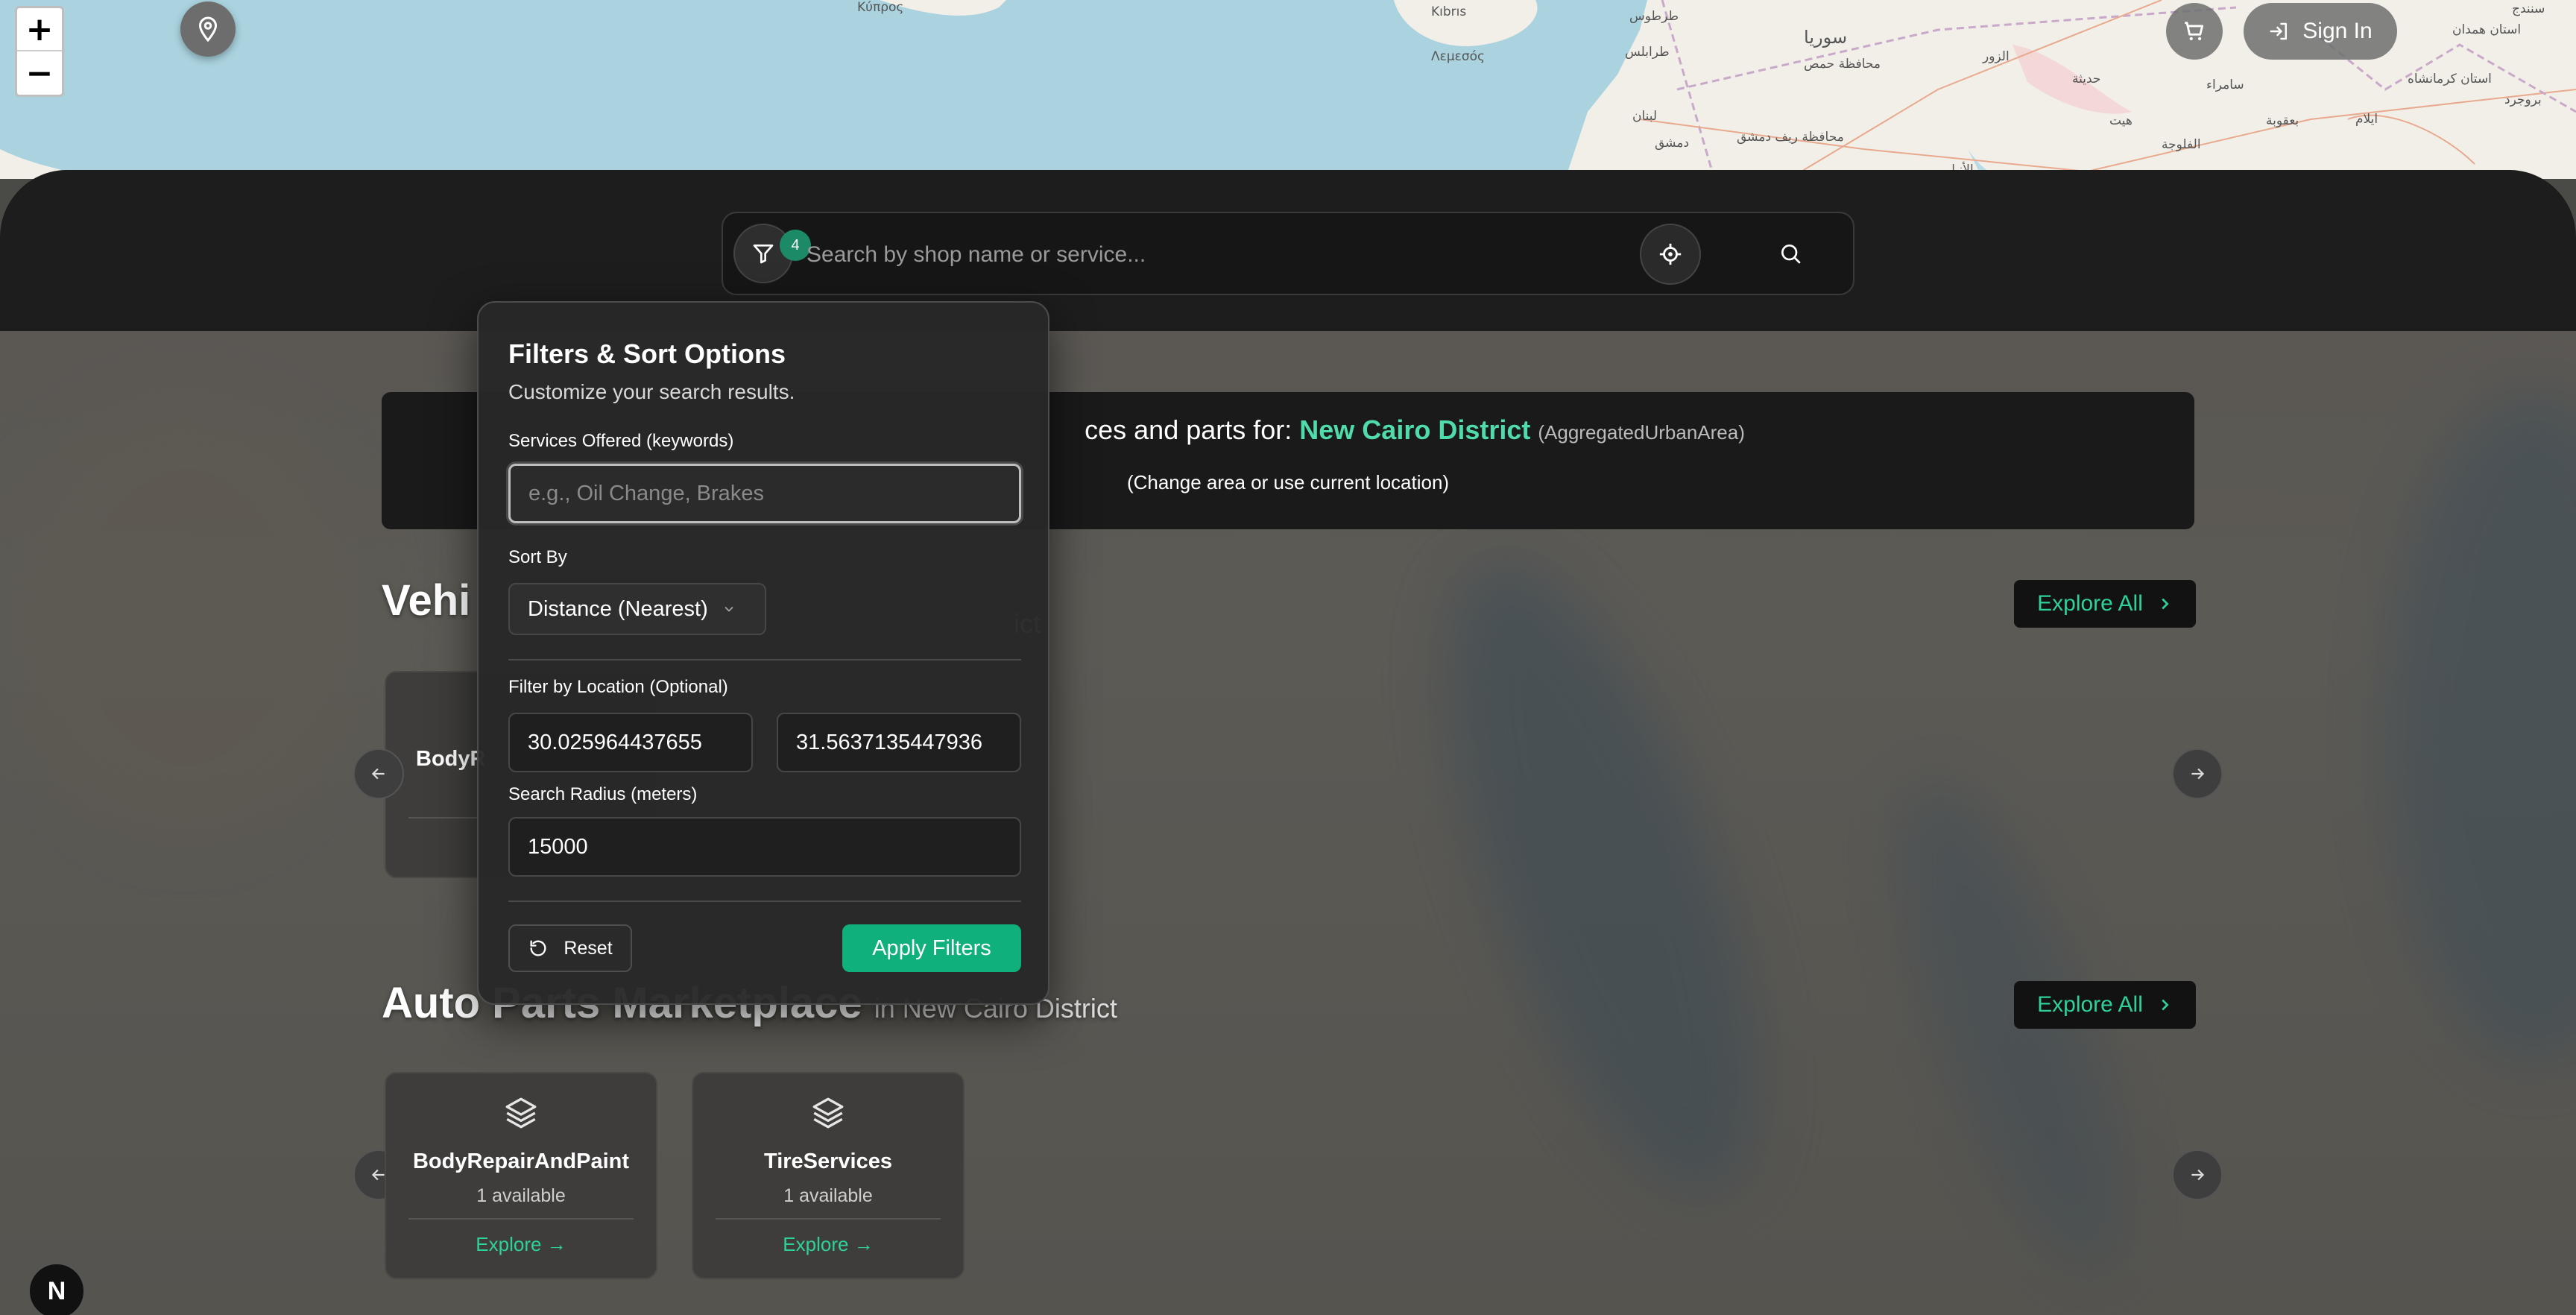 The image size is (2576, 1315). Describe the element at coordinates (2279, 31) in the screenshot. I see `sign-in-icon` at that location.